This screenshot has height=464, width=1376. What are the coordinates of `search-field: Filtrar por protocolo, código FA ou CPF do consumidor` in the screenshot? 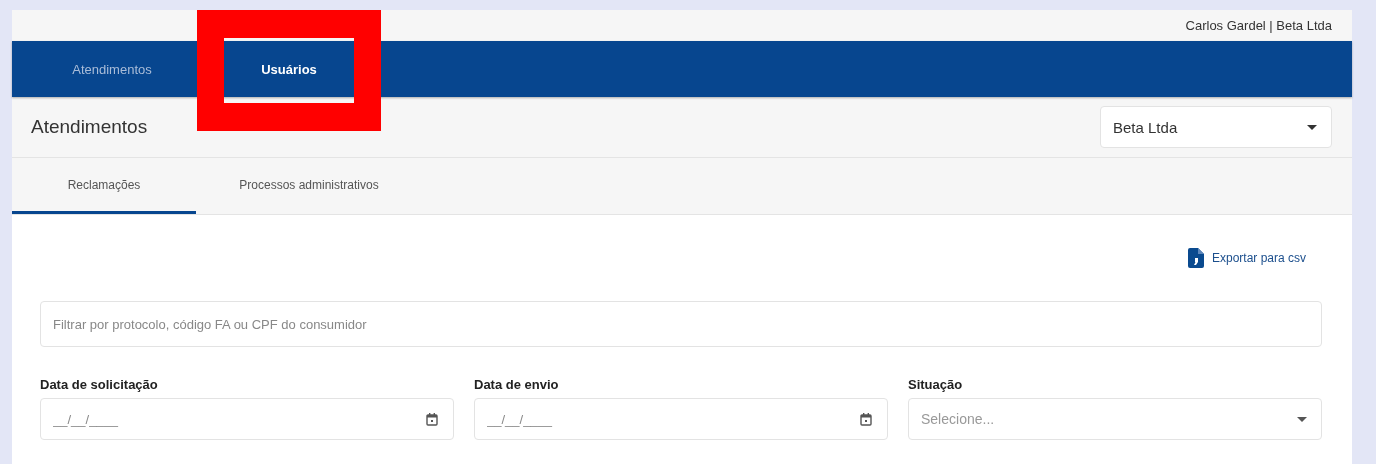 It's located at (681, 324).